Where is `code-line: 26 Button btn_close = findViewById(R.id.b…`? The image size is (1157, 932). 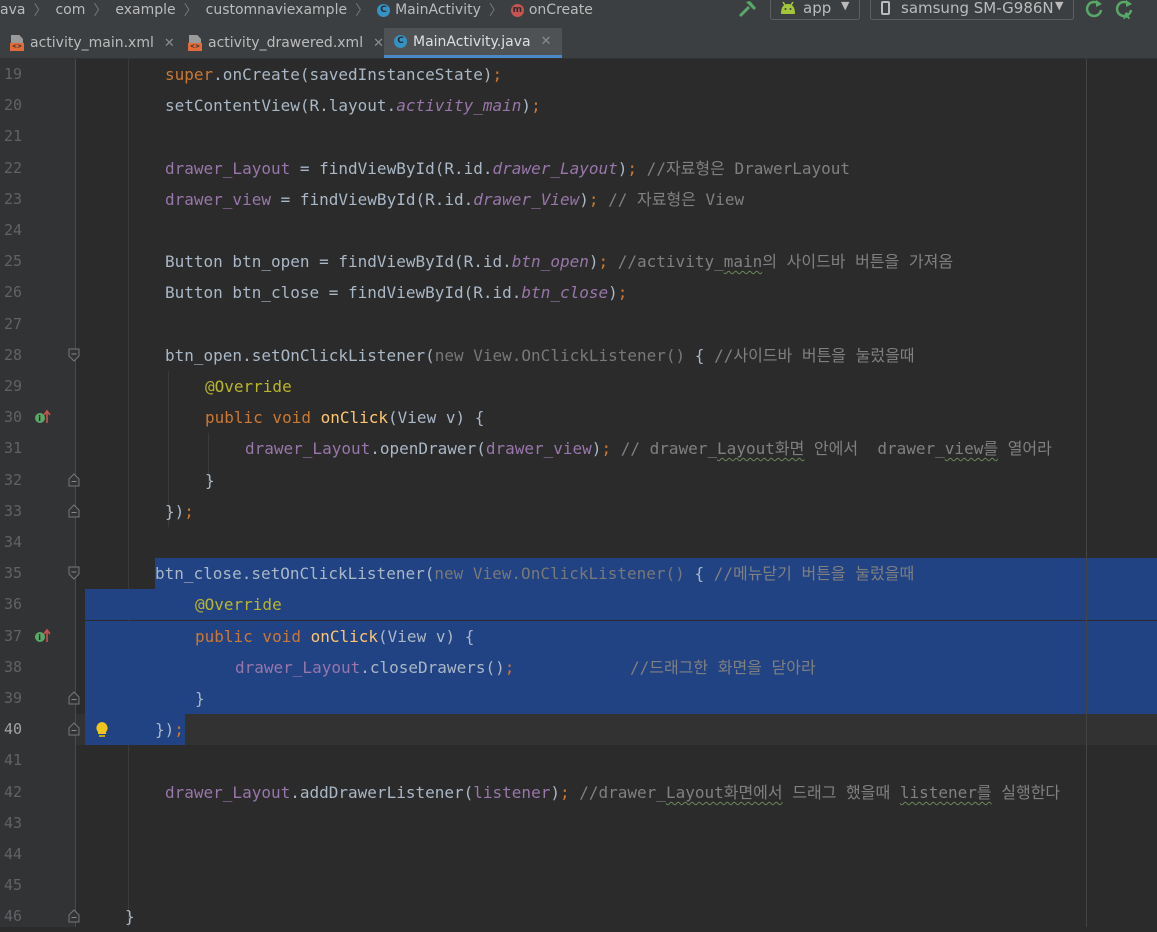
code-line: 26 Button btn_close = findViewById(R.id.b… is located at coordinates (578, 292).